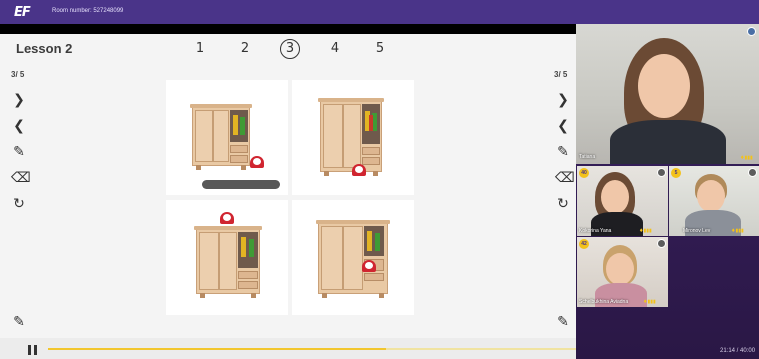 The height and width of the screenshot is (359, 759). What do you see at coordinates (563, 204) in the screenshot?
I see `reset-icon-right: ↻` at bounding box center [563, 204].